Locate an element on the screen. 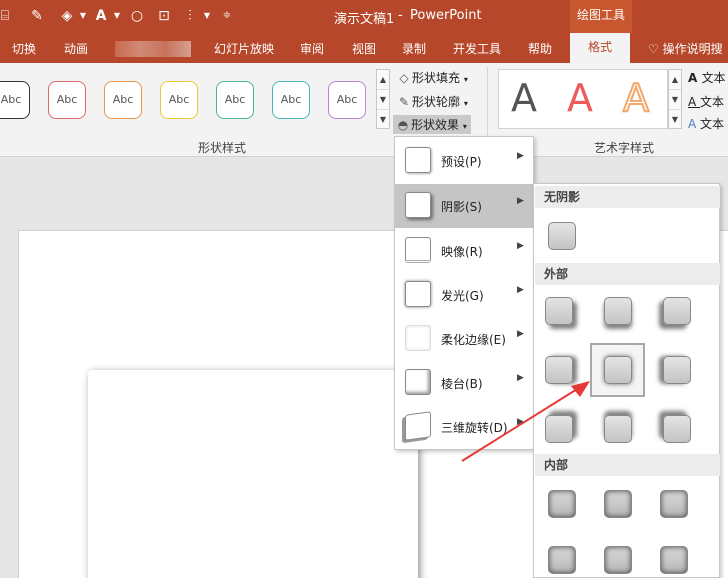 This screenshot has height=578, width=728. inner-shadow-heading: 内部 is located at coordinates (627, 465).